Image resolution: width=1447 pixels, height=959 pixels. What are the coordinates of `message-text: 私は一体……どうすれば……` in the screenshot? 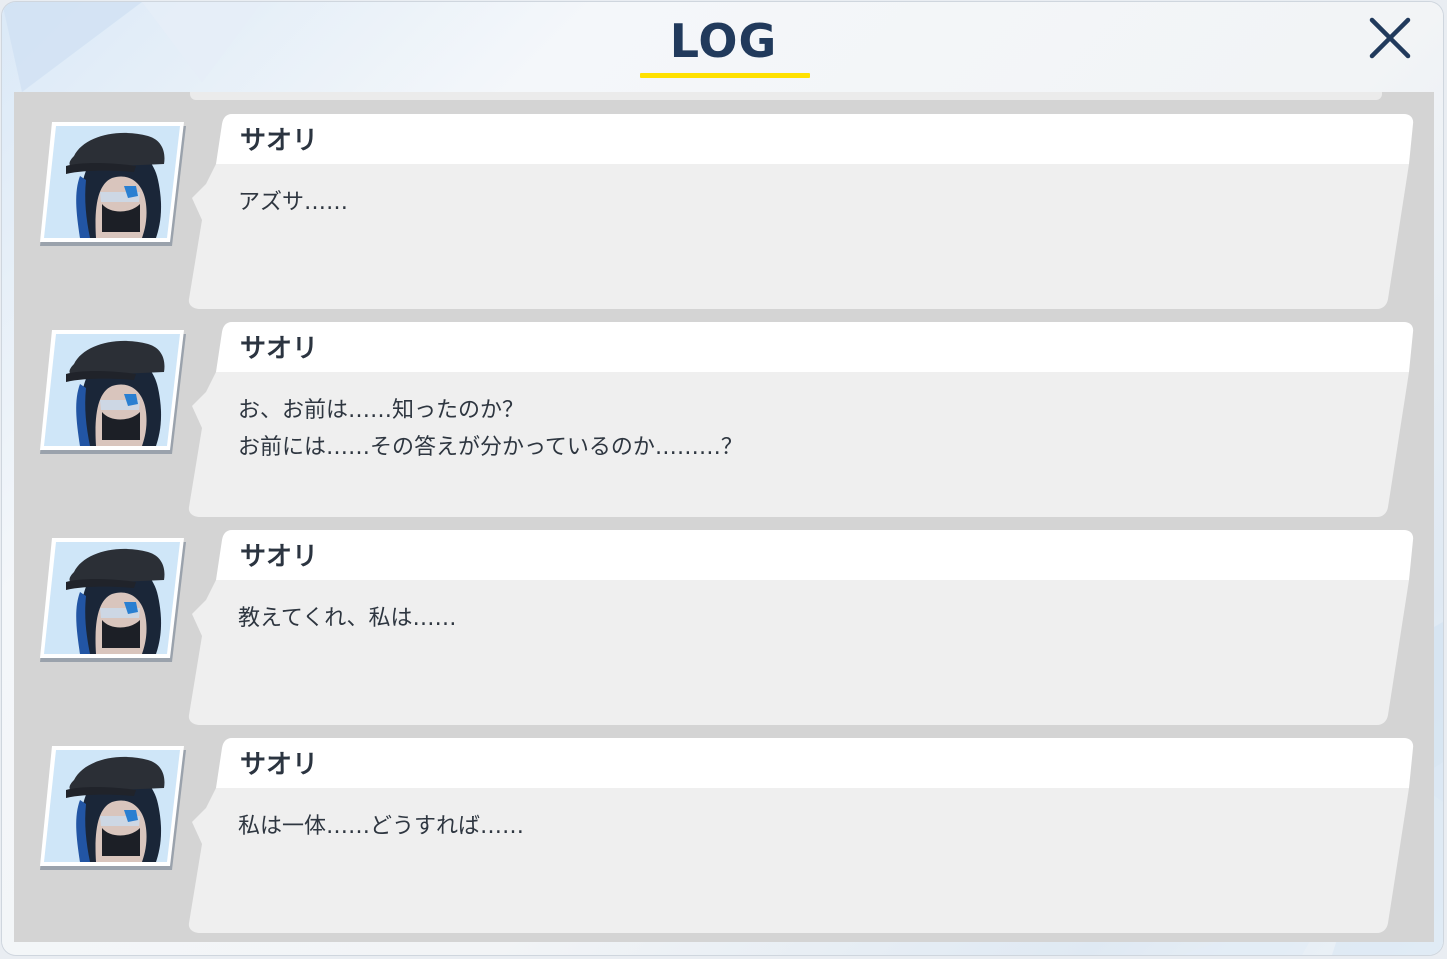 It's located at (381, 826).